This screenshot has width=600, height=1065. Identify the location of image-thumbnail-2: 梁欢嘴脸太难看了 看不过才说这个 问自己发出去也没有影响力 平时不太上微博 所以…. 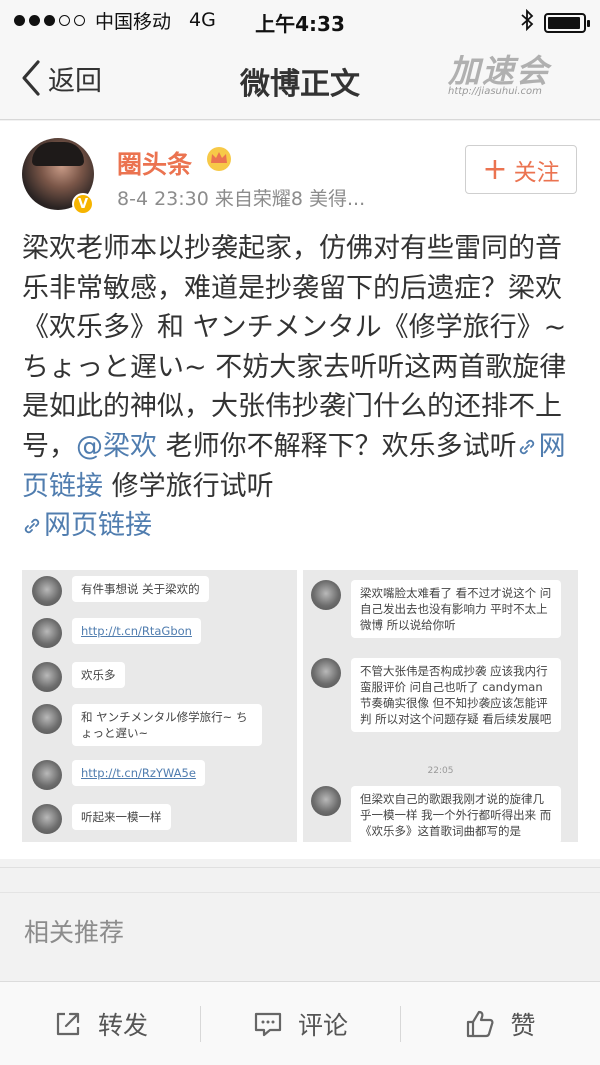
(440, 706).